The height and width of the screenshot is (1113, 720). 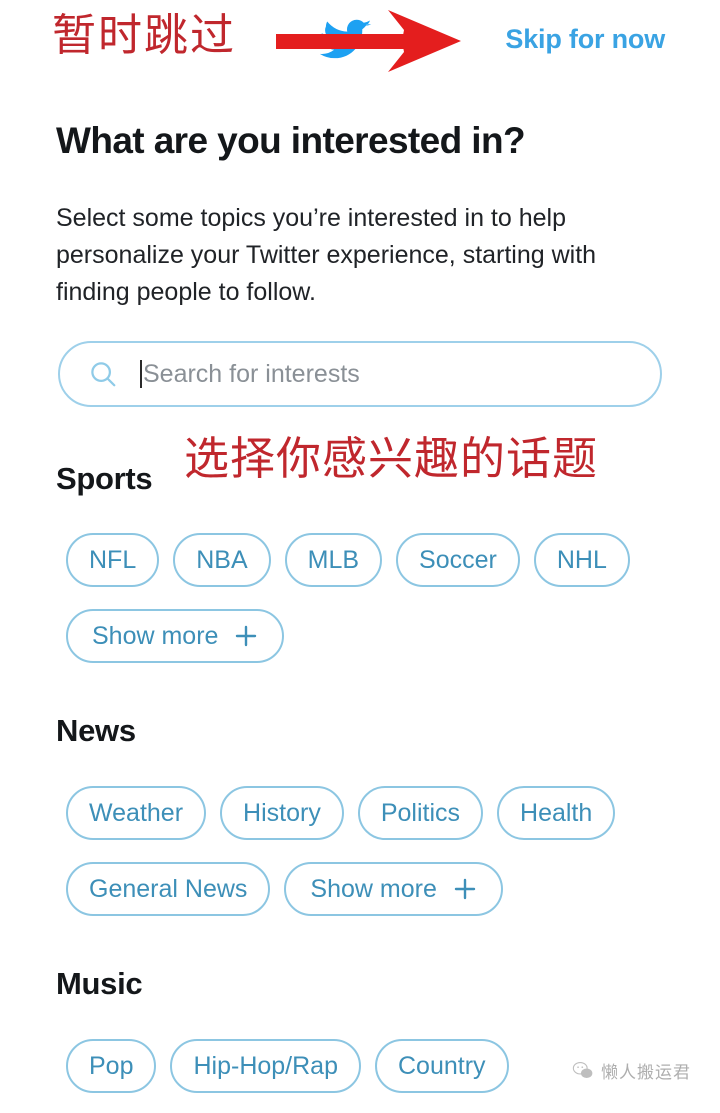 I want to click on chip-label: NBA, so click(x=222, y=559).